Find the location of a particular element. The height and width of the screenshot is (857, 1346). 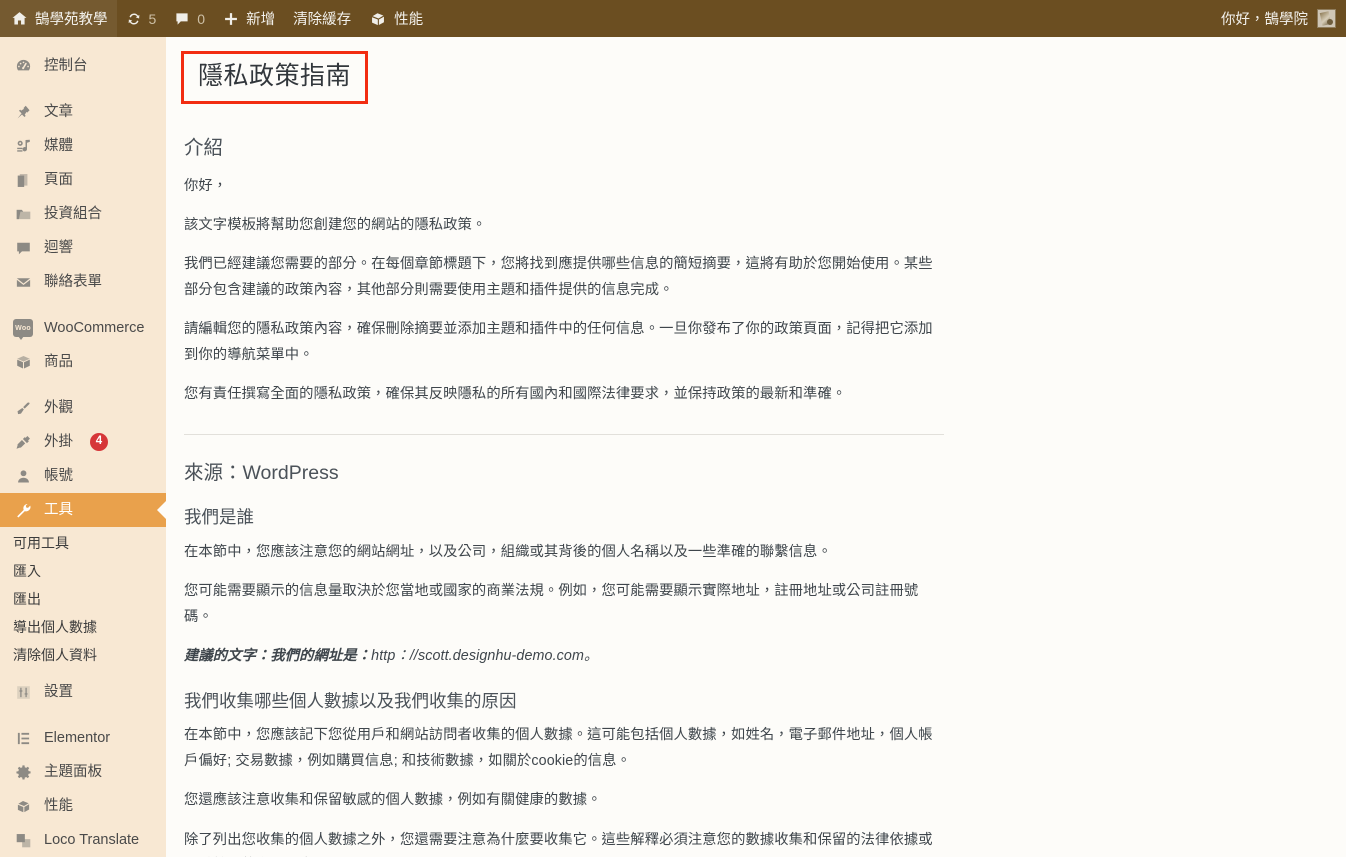

adminbar-clear-cache: 清除緩存 is located at coordinates (322, 18).